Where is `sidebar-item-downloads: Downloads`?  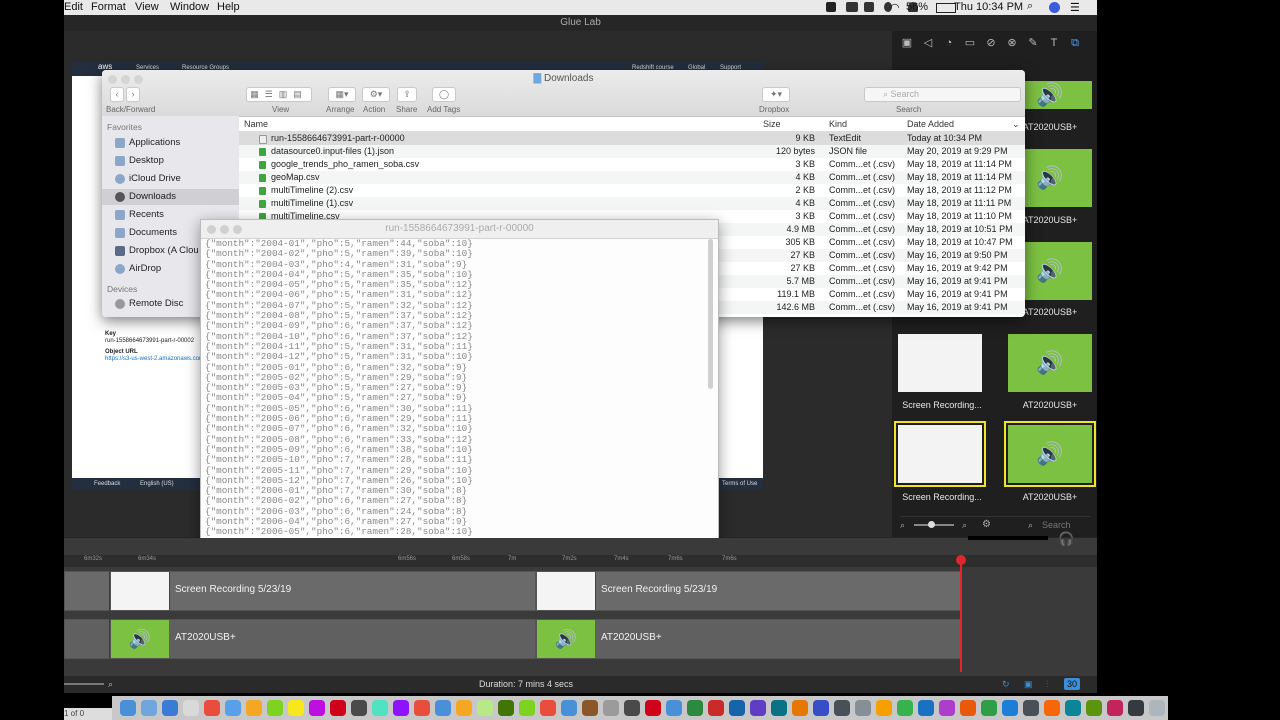 sidebar-item-downloads: Downloads is located at coordinates (170, 197).